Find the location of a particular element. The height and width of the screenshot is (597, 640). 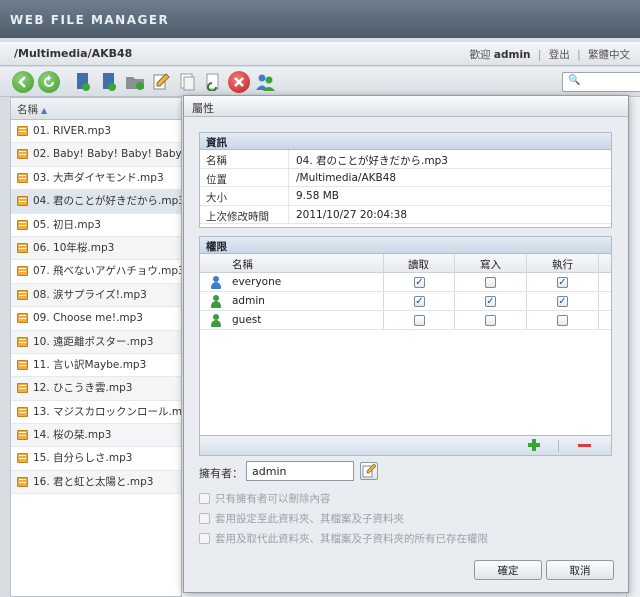

delete-icon is located at coordinates (239, 82).